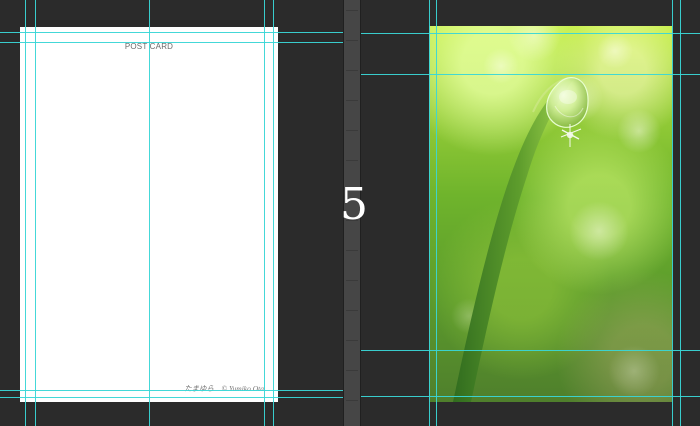 This screenshot has height=426, width=700. Describe the element at coordinates (680, 213) in the screenshot. I see `guide-v-right-right` at that location.